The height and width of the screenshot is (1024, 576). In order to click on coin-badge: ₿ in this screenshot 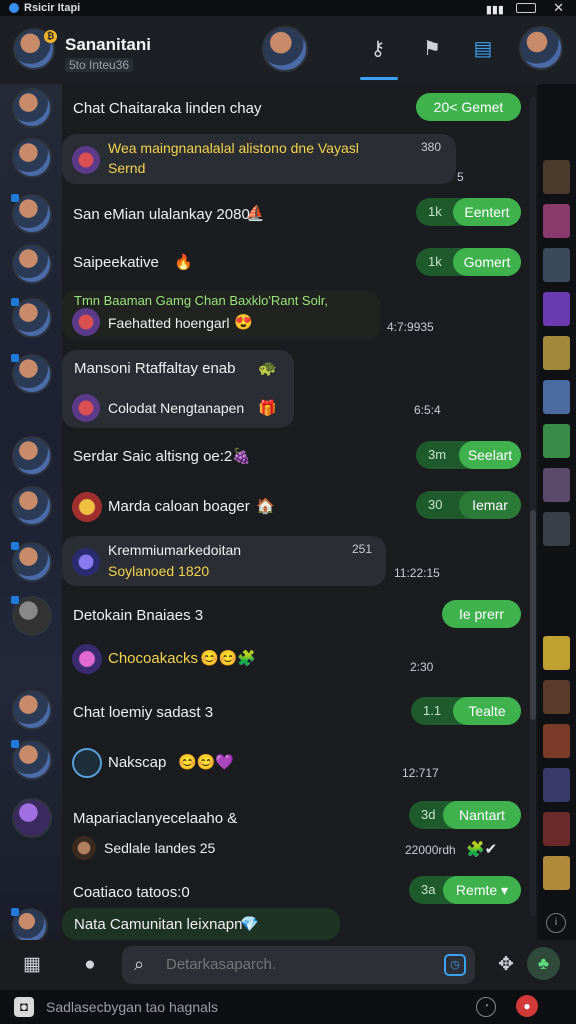, I will do `click(50, 36)`.